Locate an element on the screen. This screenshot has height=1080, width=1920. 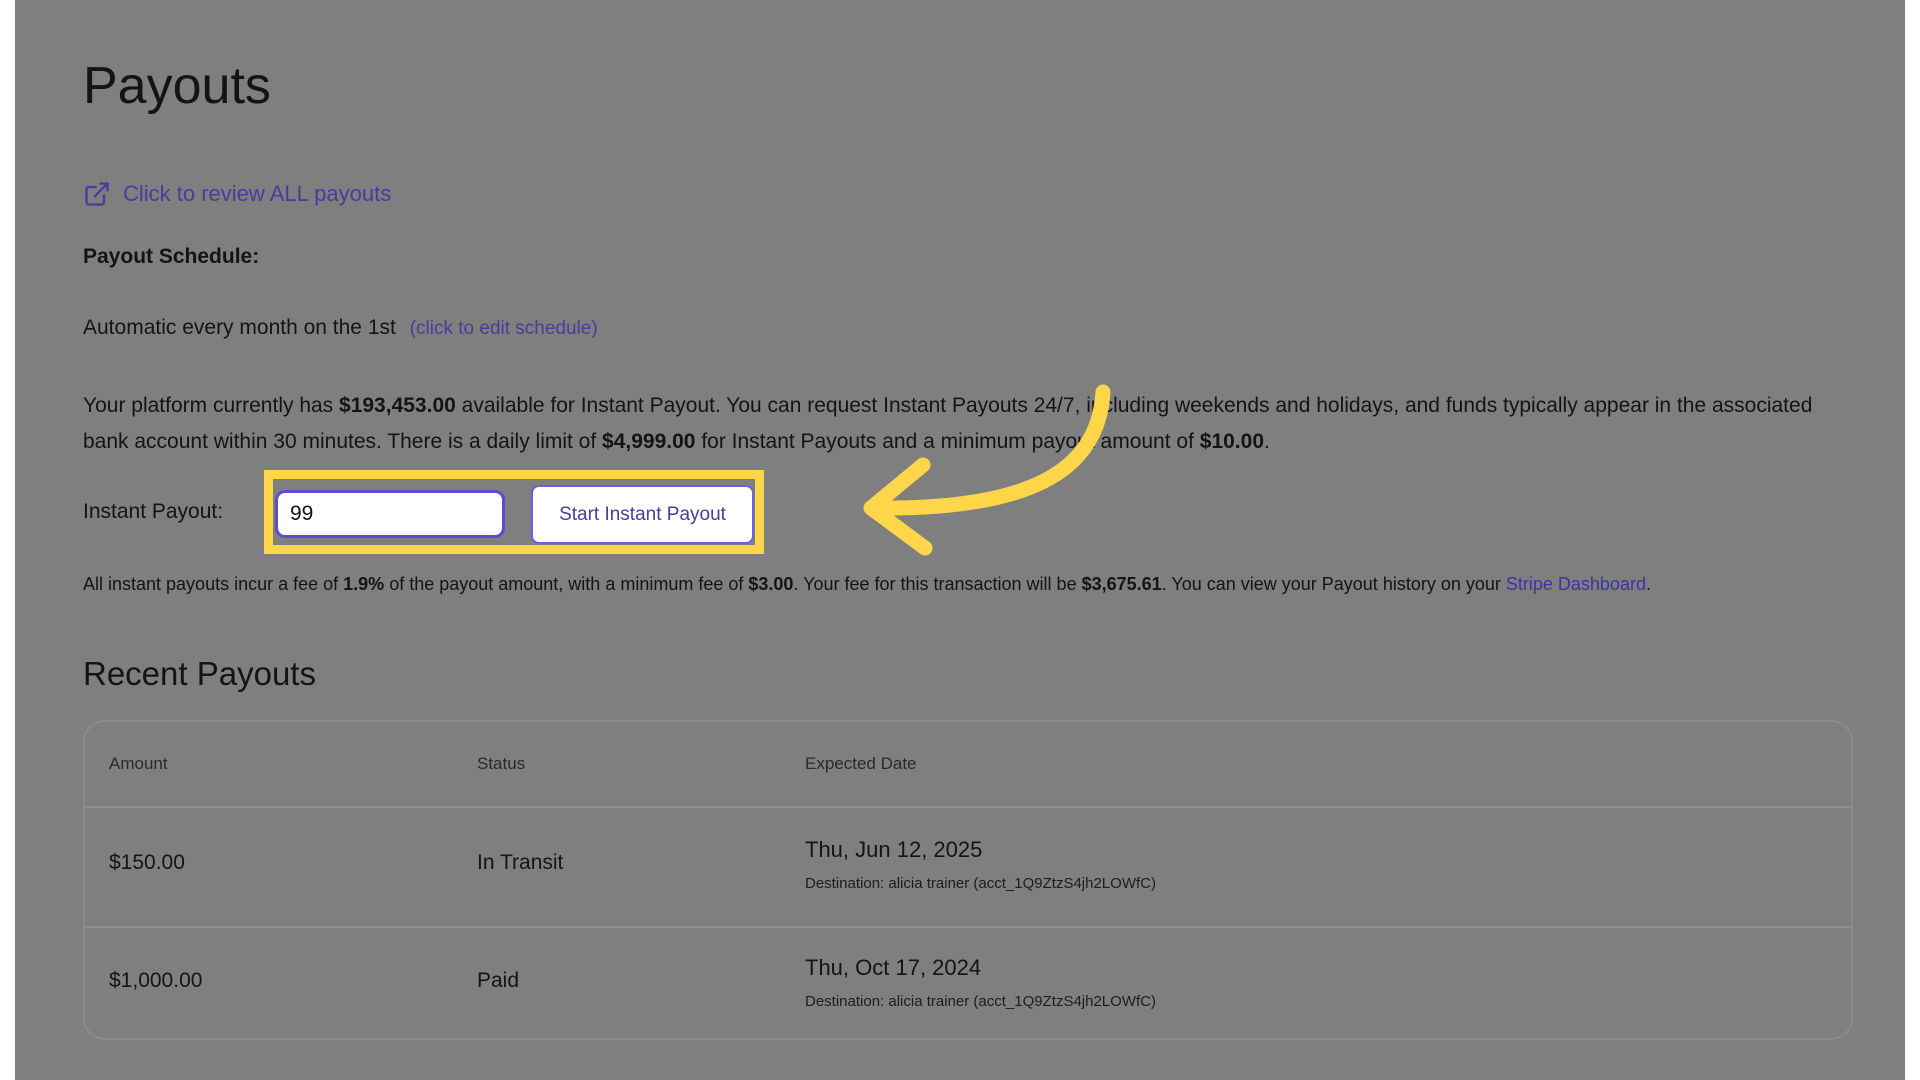
stripe-dashboard-link: Stripe Dashboard is located at coordinates (1576, 584).